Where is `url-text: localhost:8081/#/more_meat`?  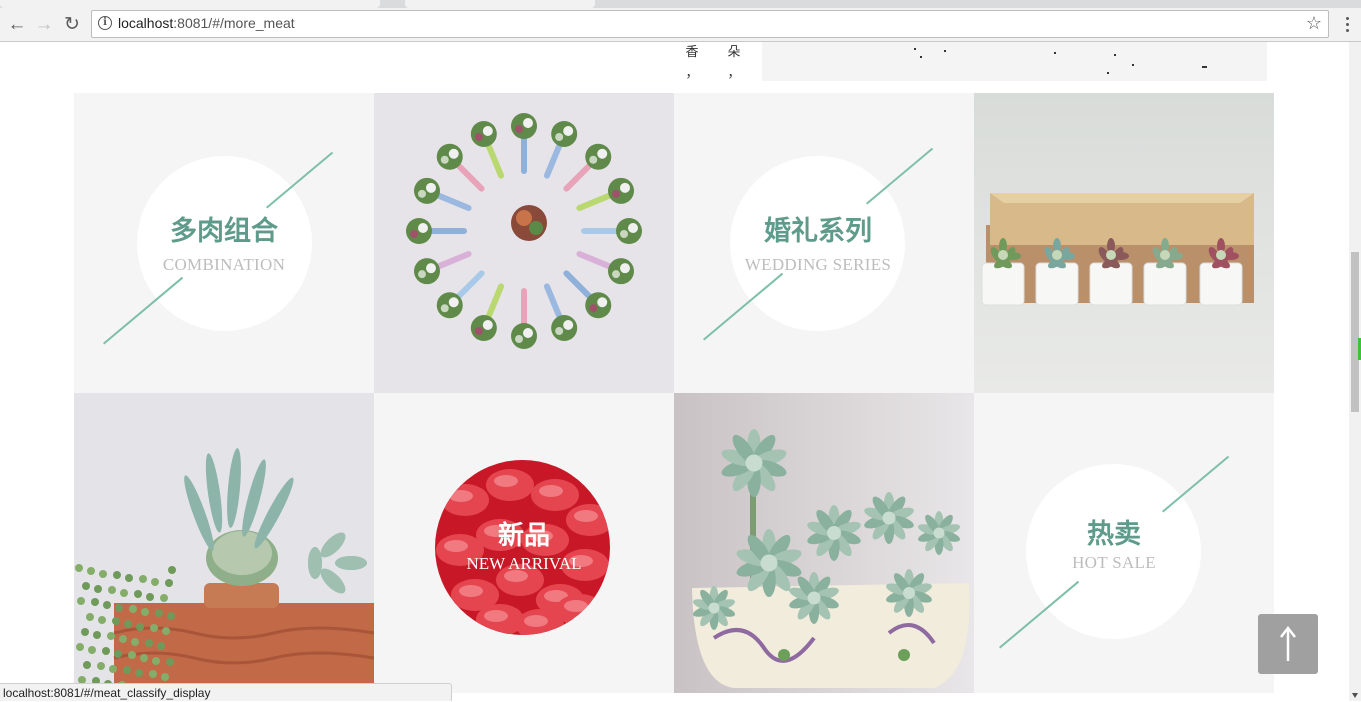 url-text: localhost:8081/#/more_meat is located at coordinates (206, 23).